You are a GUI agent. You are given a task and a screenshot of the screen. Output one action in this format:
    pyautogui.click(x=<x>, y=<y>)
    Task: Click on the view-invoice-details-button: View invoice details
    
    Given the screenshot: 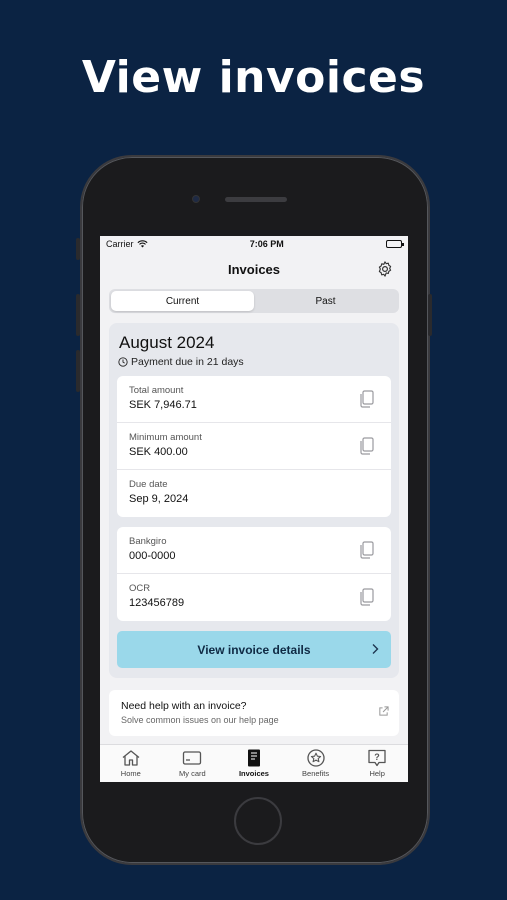 What is the action you would take?
    pyautogui.click(x=254, y=649)
    